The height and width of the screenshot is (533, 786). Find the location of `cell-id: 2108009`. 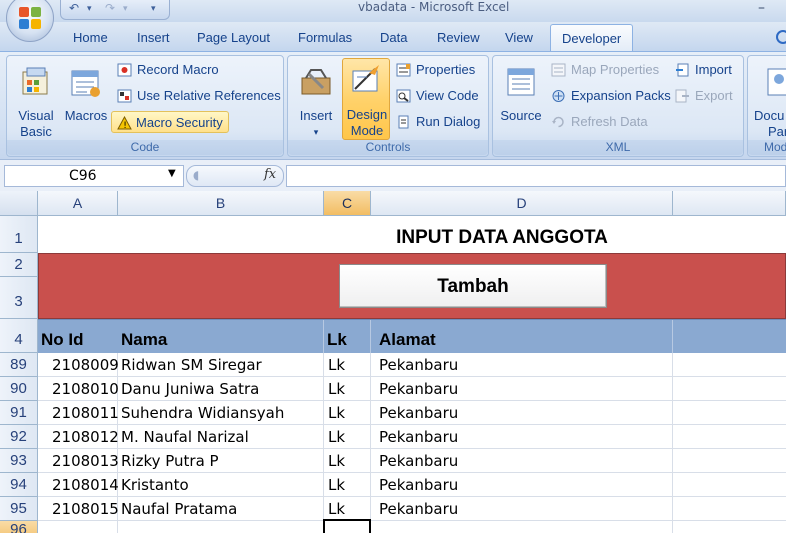

cell-id: 2108009 is located at coordinates (85, 365).